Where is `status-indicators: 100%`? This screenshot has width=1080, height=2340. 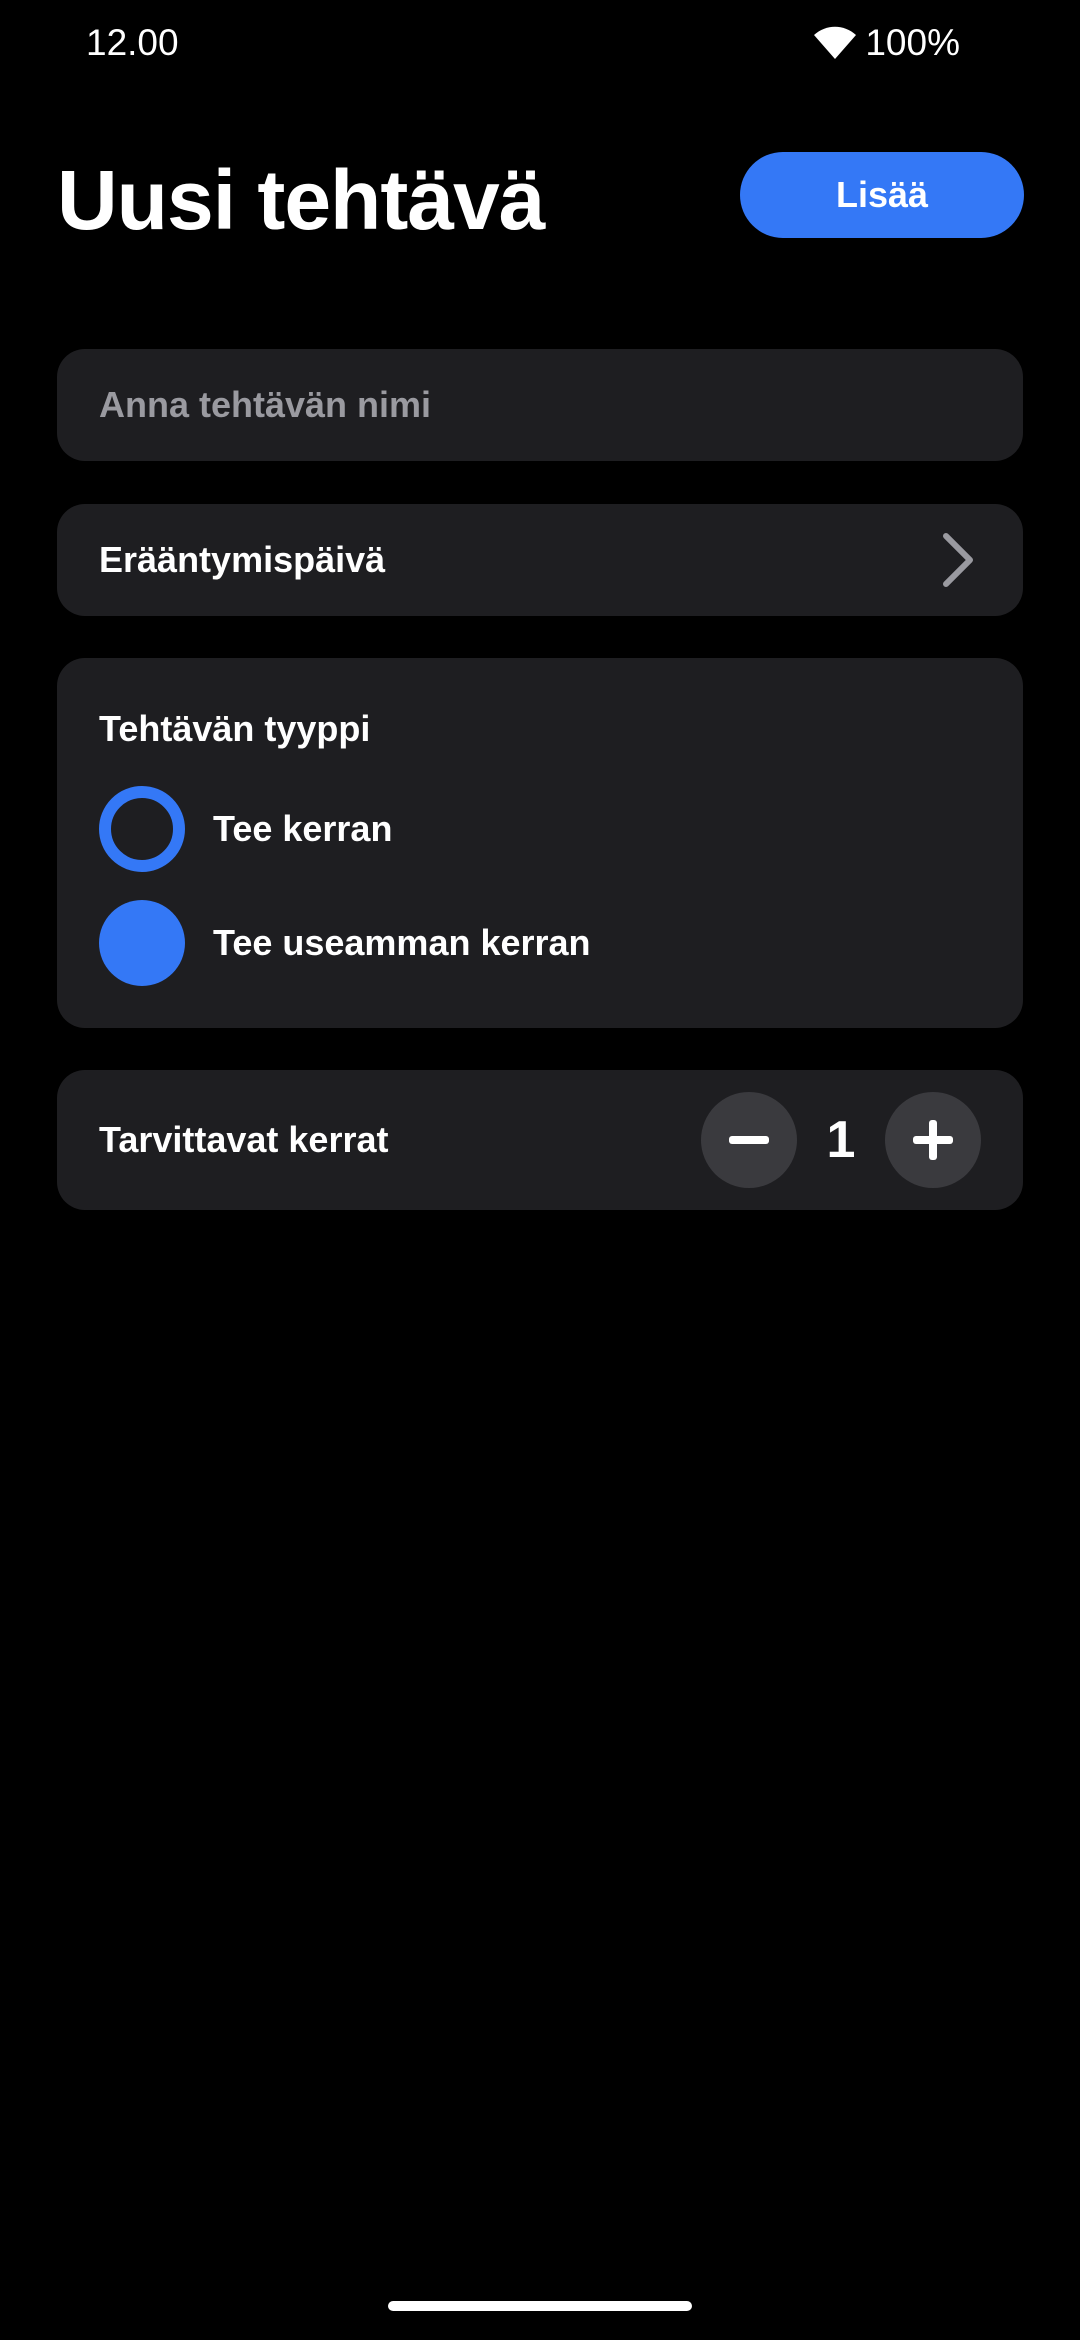
status-indicators: 100% is located at coordinates (886, 43).